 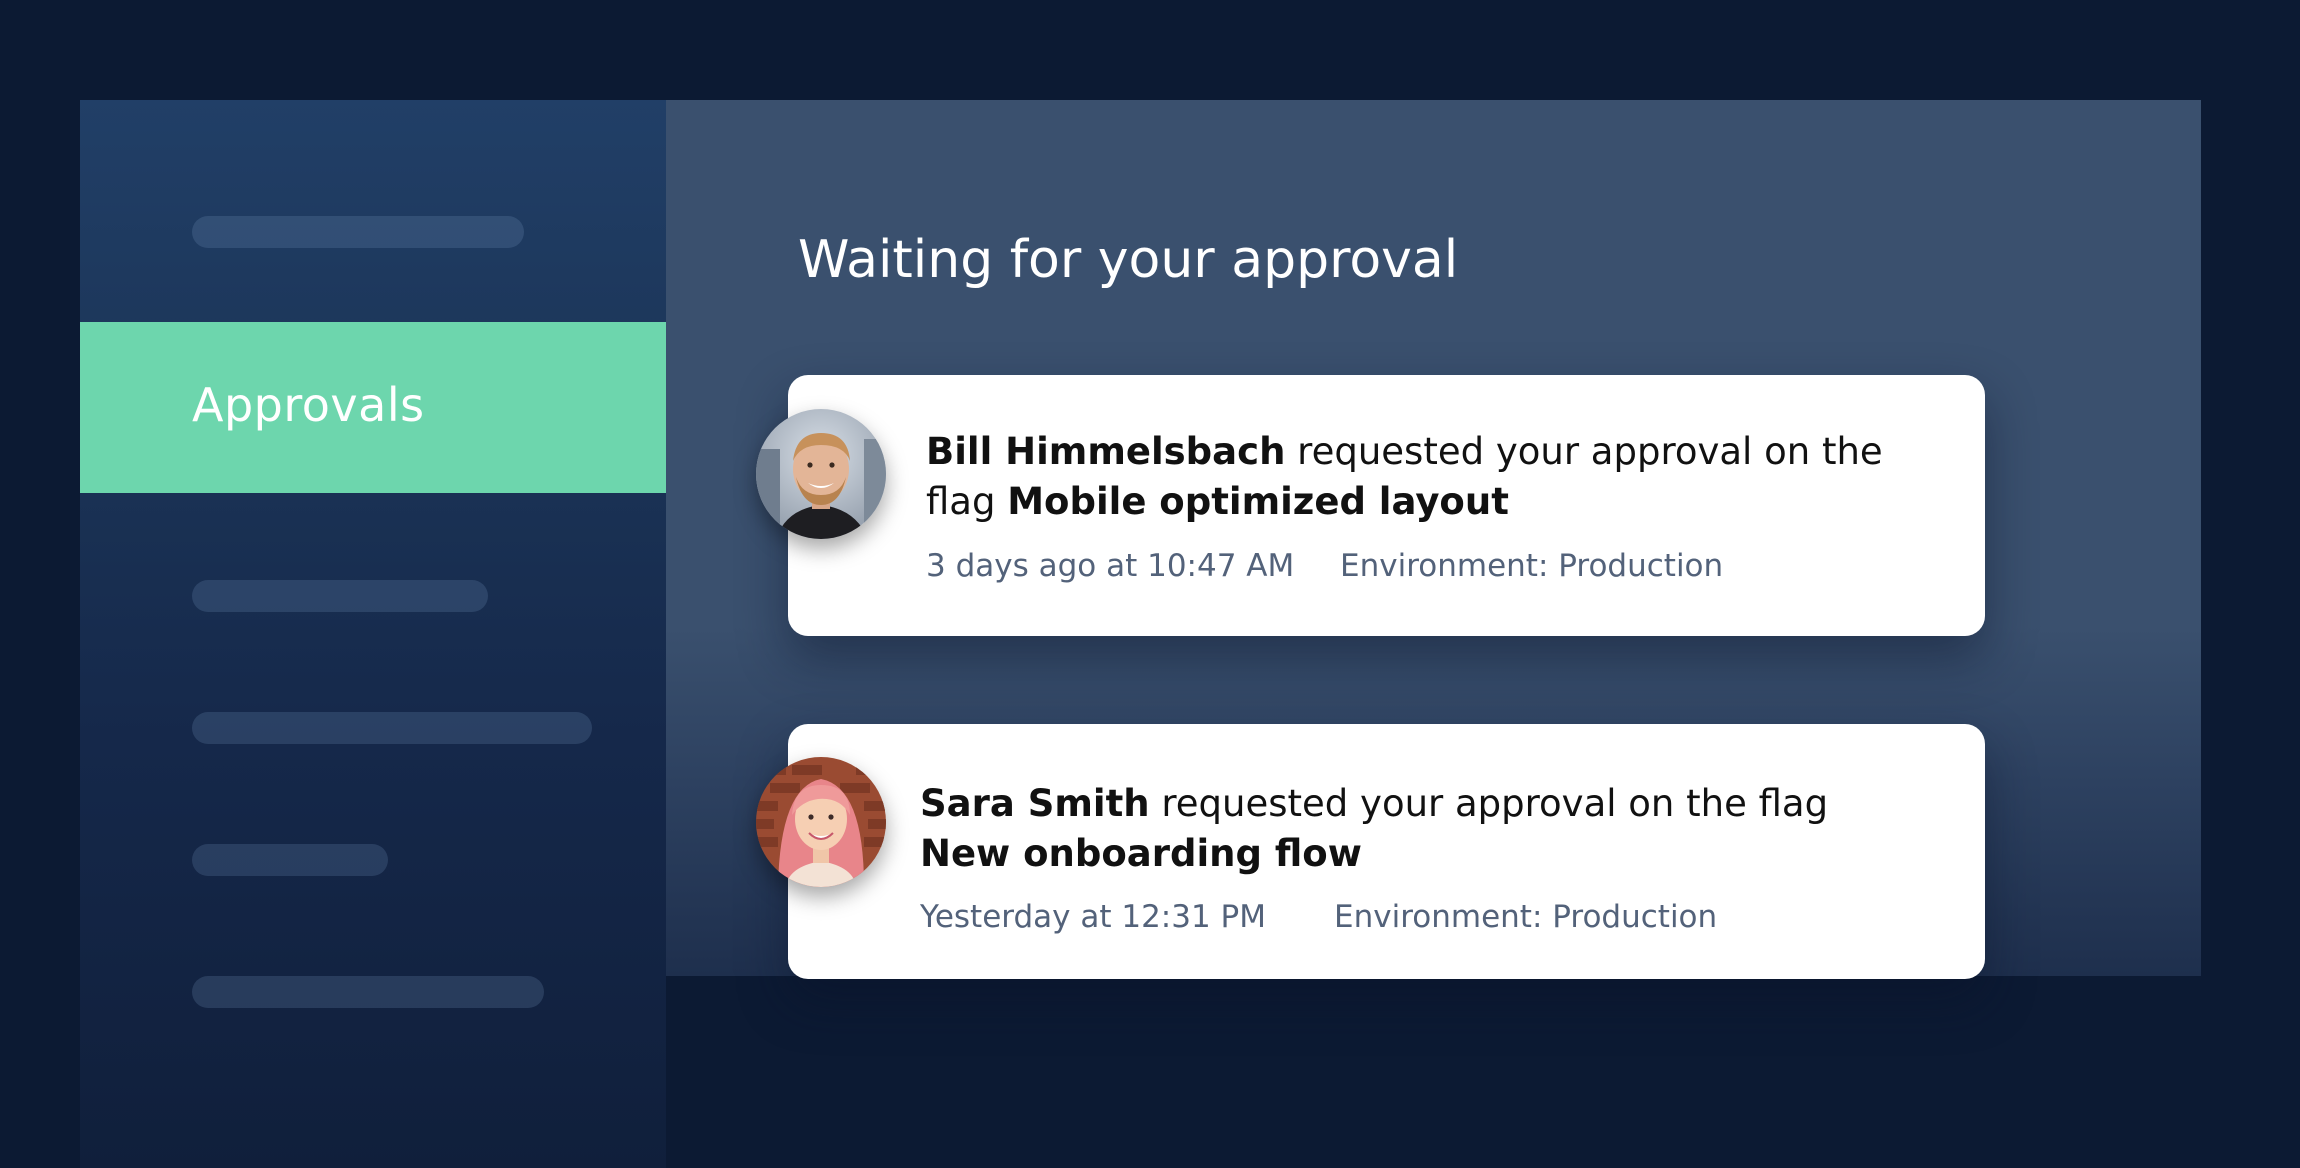 I want to click on approval-action-text: requested your approval on the flag, so click(x=1489, y=803).